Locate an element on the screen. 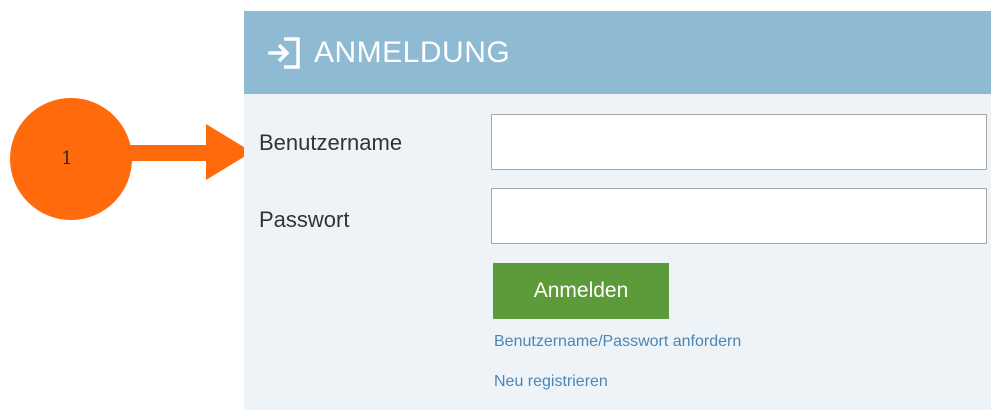 This screenshot has height=410, width=991. password-label: Passwort is located at coordinates (304, 219).